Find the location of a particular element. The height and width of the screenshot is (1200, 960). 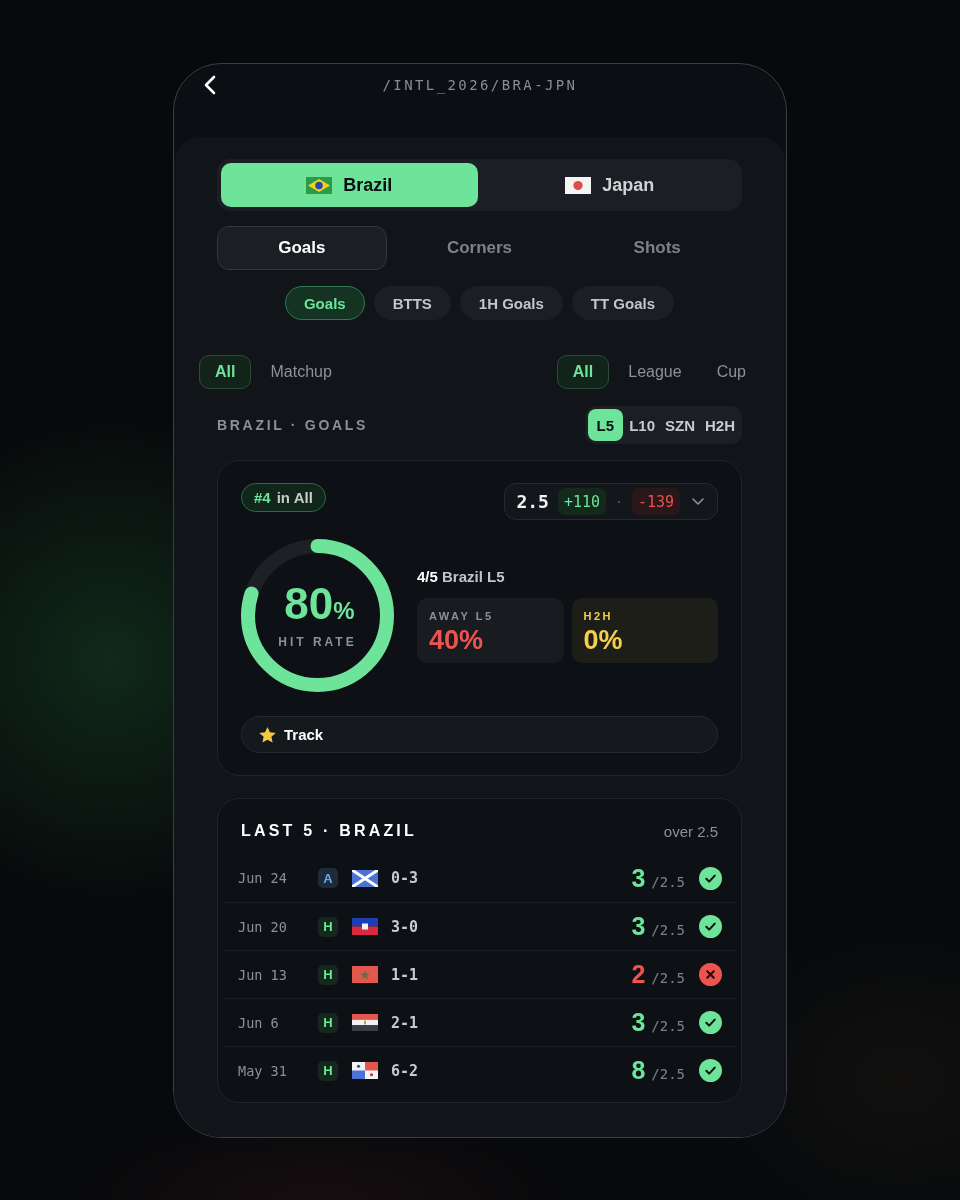

filter-tab: Matchup is located at coordinates (301, 372).